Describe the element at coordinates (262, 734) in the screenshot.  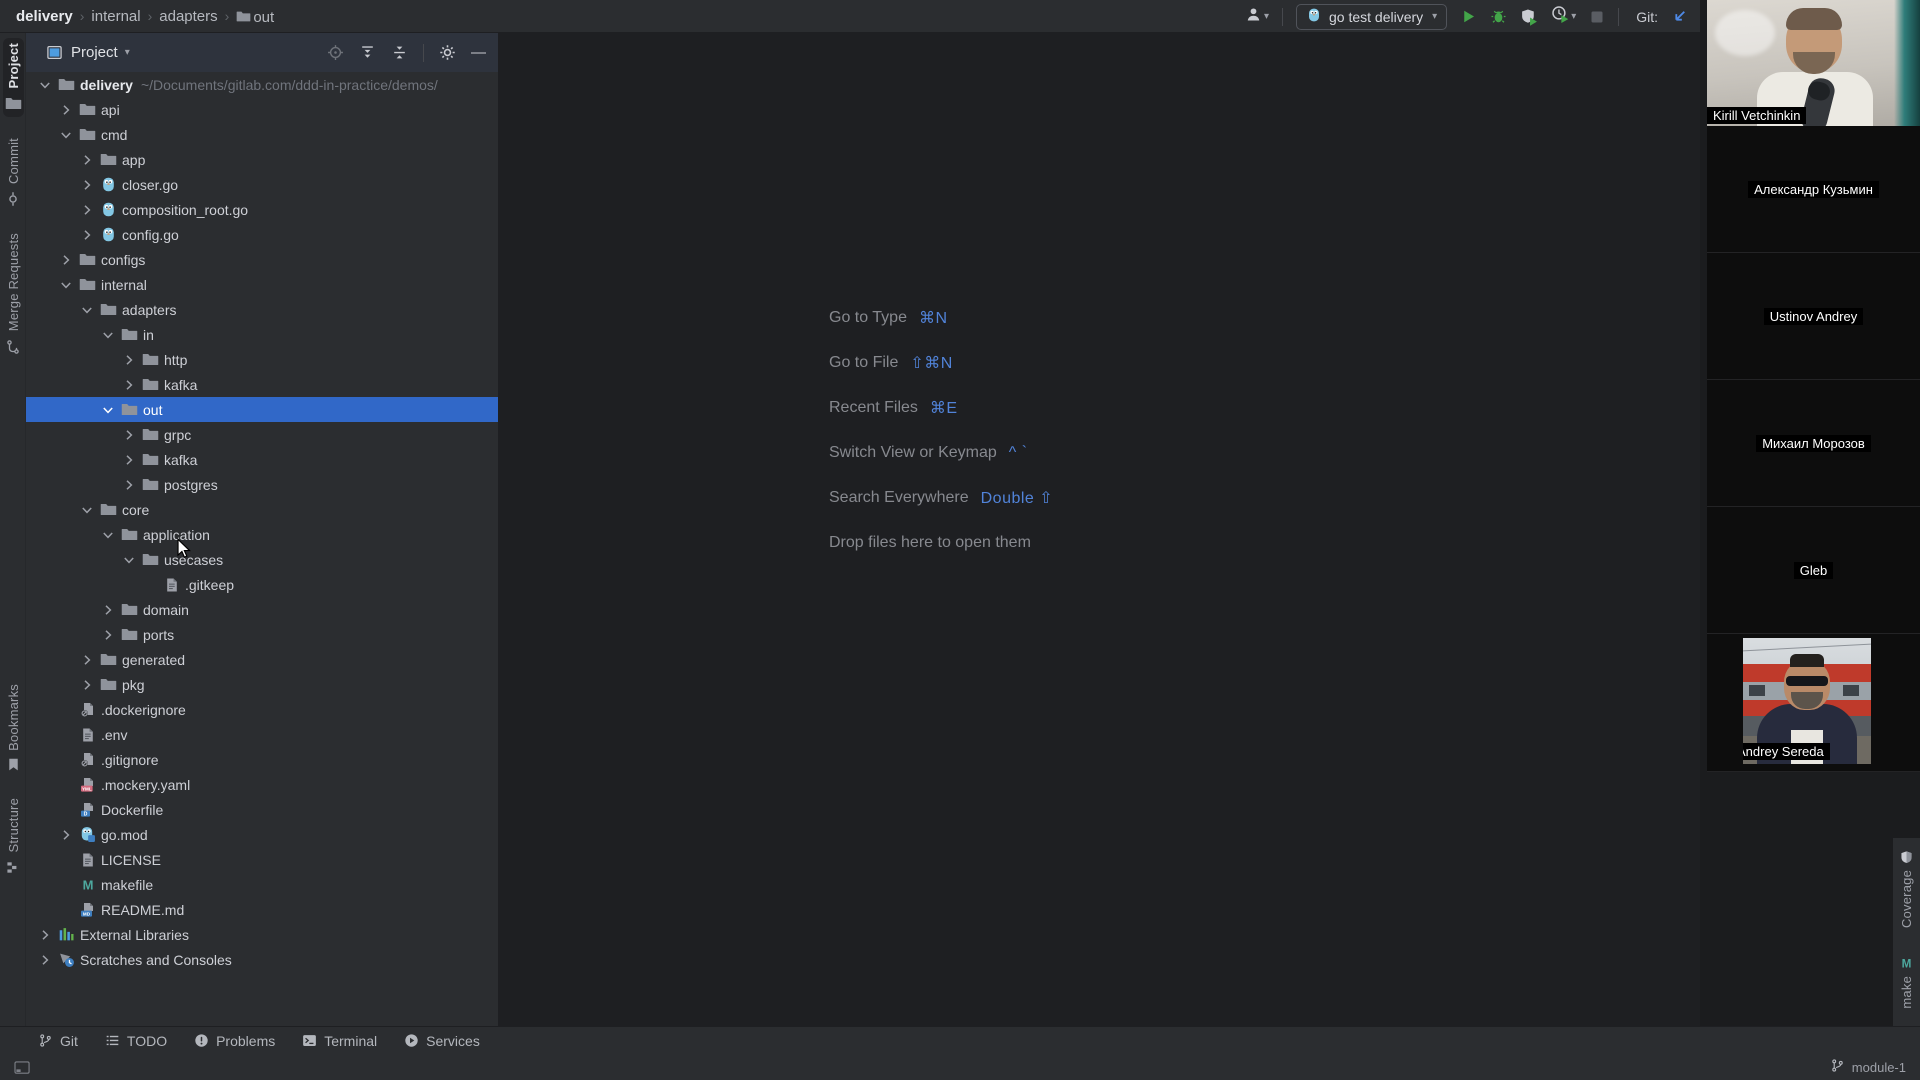
I see `tree-row-.env: .env` at that location.